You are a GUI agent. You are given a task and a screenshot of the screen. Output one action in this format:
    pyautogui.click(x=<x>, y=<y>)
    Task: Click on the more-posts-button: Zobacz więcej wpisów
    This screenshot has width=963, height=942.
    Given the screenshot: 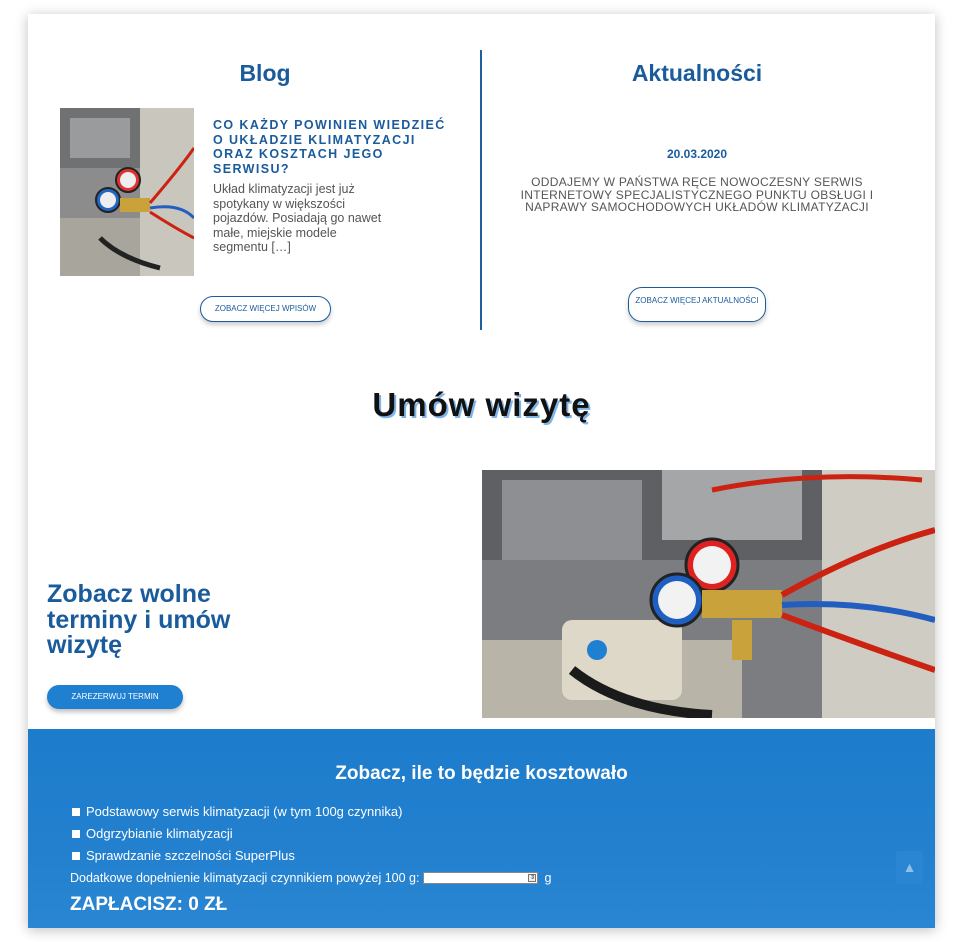 What is the action you would take?
    pyautogui.click(x=265, y=309)
    